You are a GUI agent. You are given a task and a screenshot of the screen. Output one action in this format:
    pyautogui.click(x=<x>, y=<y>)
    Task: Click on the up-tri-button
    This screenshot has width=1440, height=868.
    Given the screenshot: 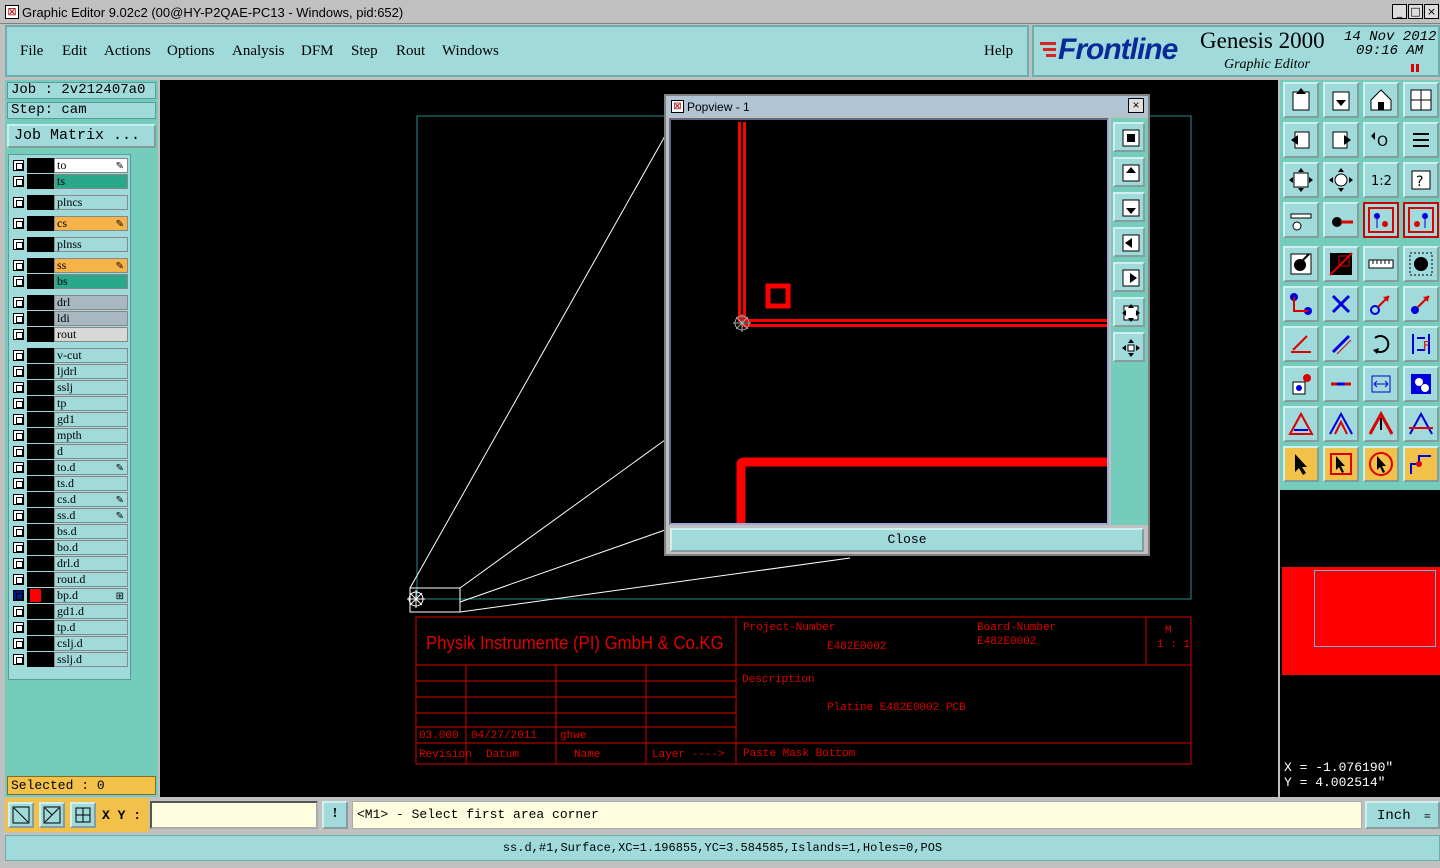 What is the action you would take?
    pyautogui.click(x=1341, y=424)
    